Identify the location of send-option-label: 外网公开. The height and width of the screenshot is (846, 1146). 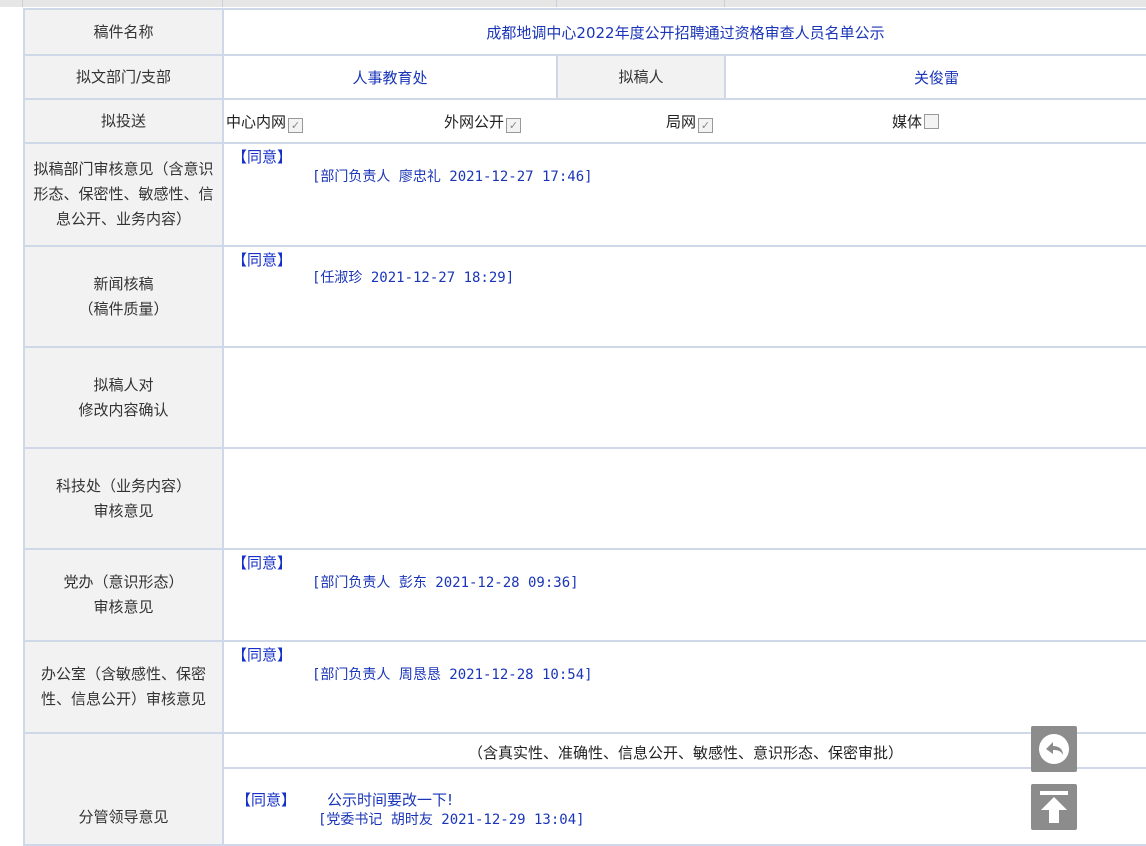
(474, 122).